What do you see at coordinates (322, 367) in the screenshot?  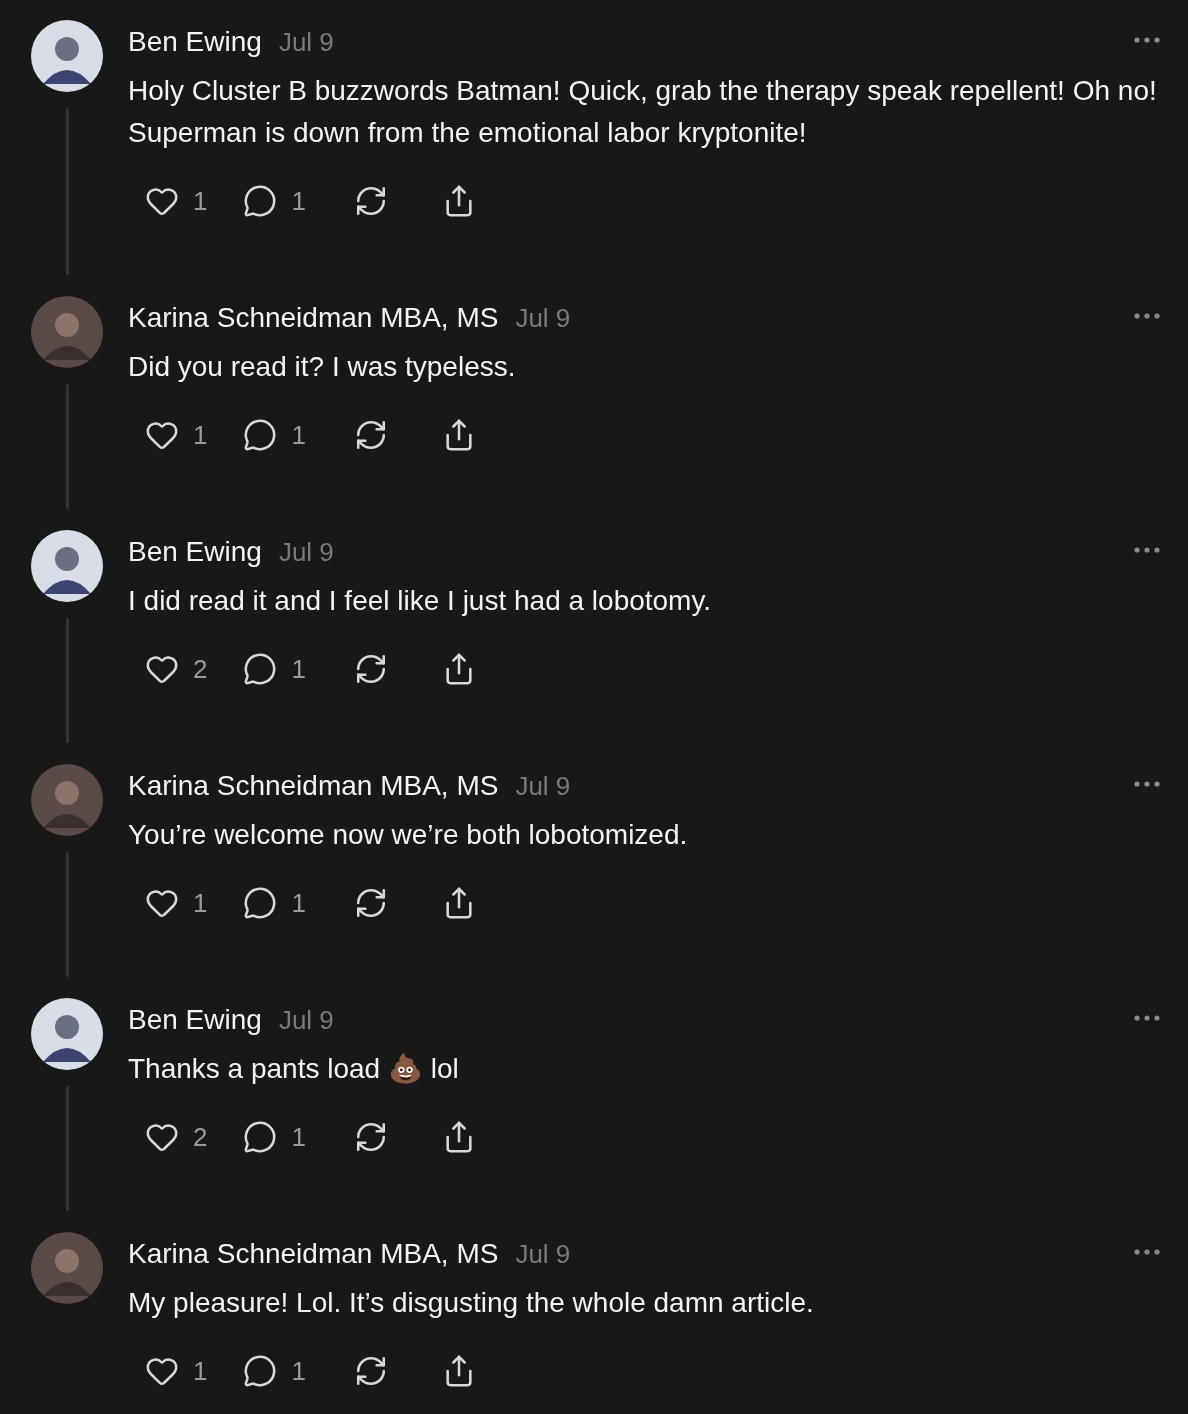 I see `post-text: Did you read it? I was typeless.` at bounding box center [322, 367].